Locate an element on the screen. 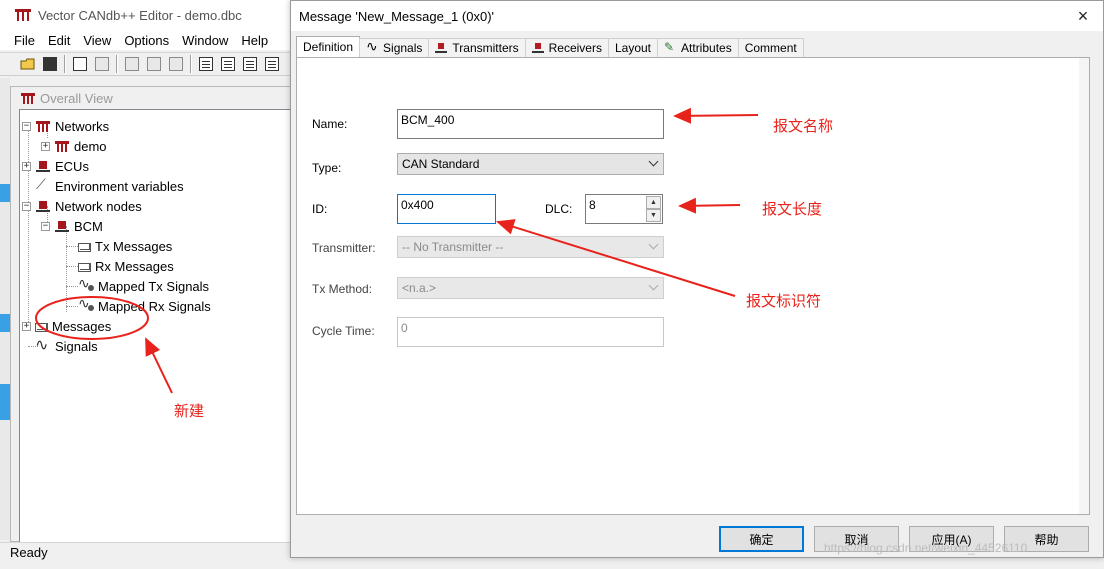  name-field: BCM_400 is located at coordinates (530, 124).